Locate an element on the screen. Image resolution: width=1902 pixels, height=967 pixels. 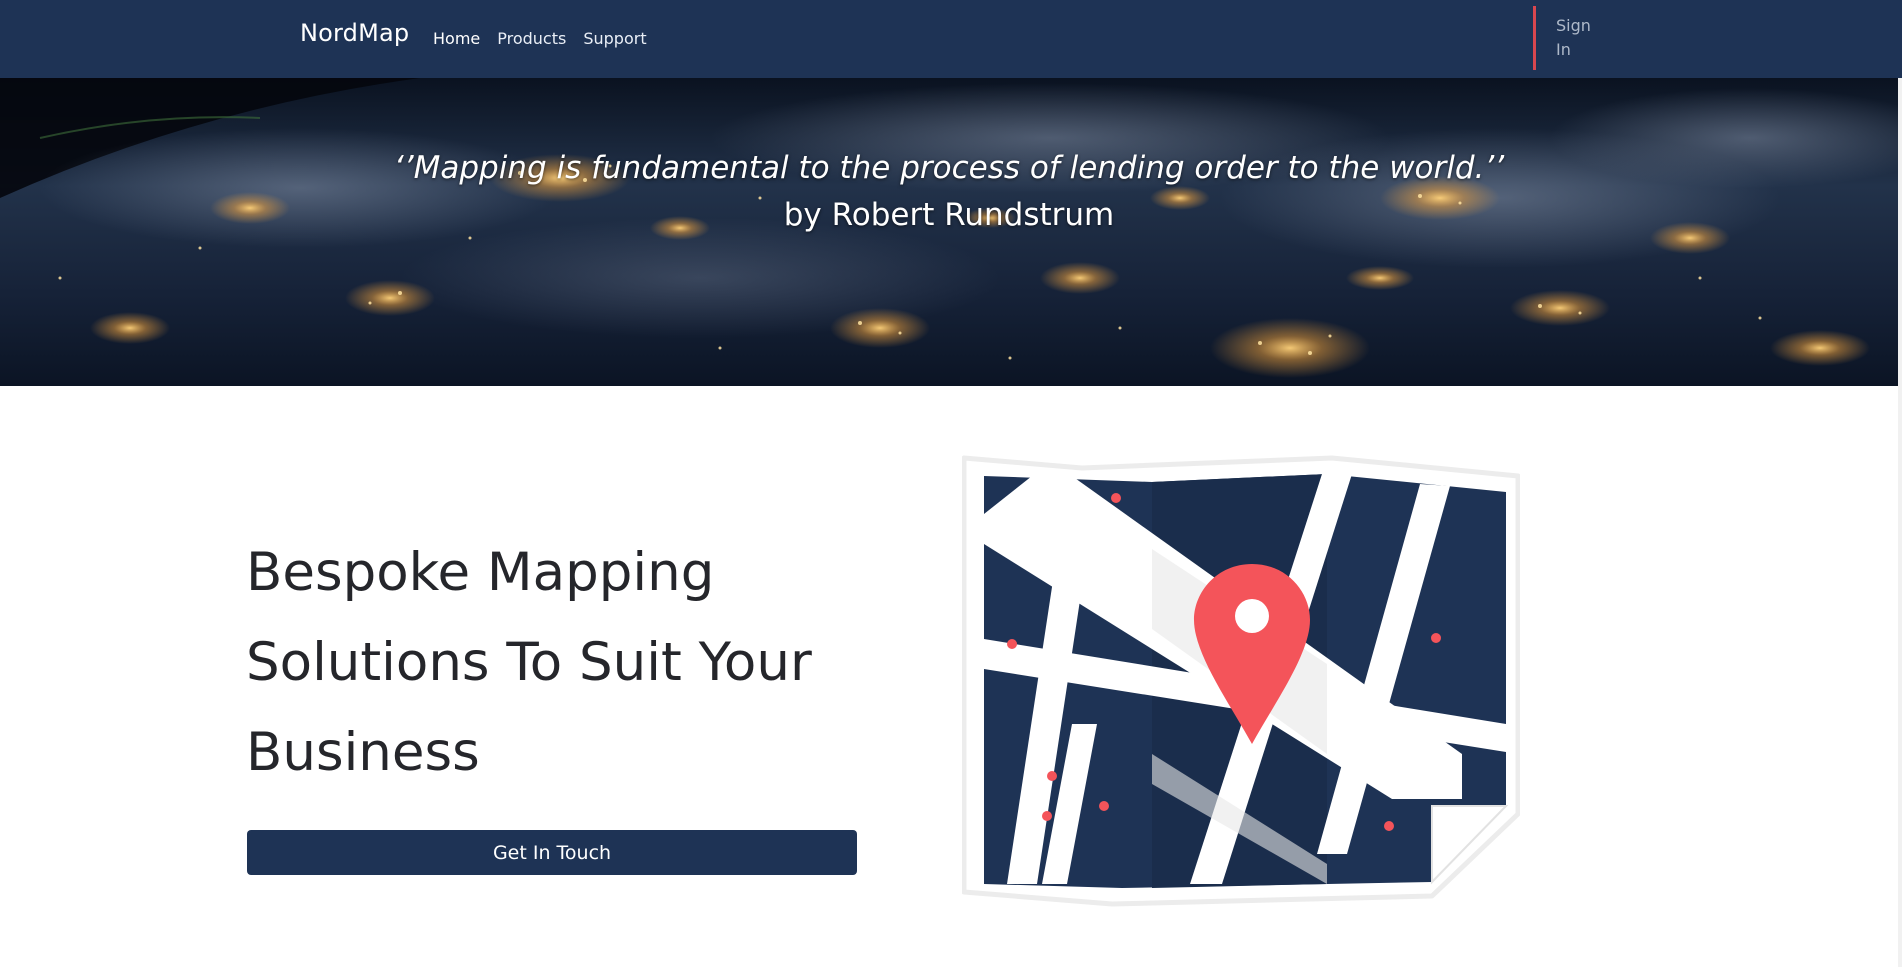
top-navbar: NordMap Home Products Support Sign In is located at coordinates (951, 39).